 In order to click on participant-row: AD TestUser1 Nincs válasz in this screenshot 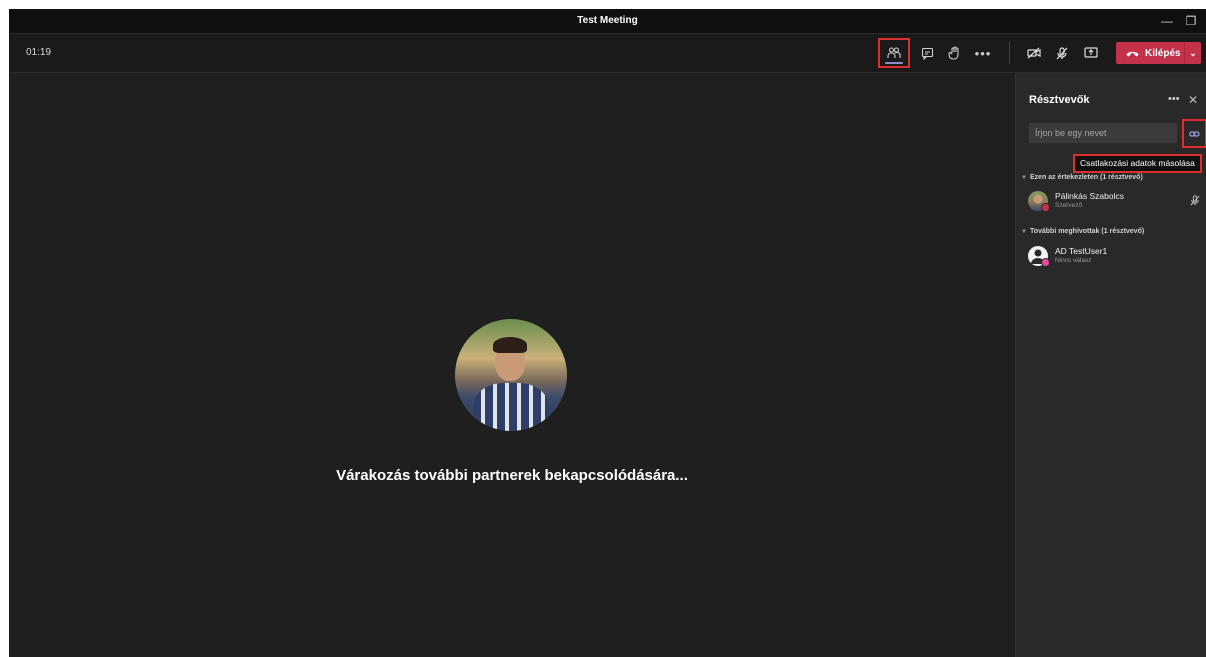, I will do `click(1115, 257)`.